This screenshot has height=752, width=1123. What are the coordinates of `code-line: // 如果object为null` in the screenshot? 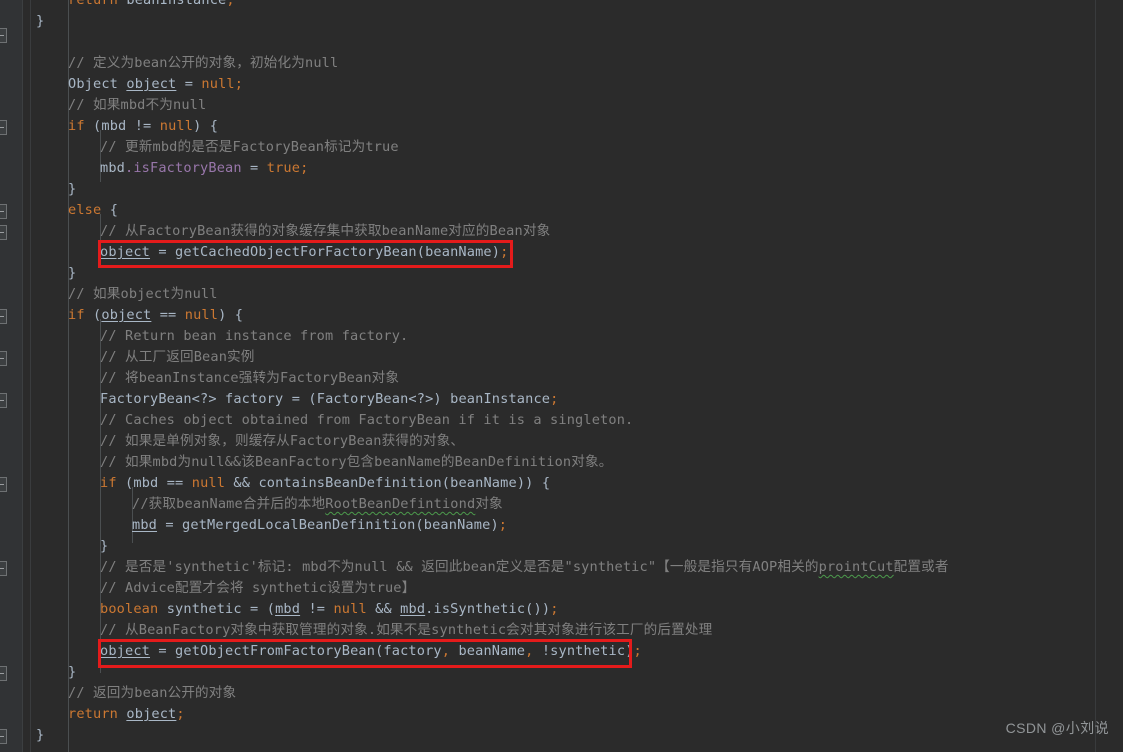 It's located at (143, 294).